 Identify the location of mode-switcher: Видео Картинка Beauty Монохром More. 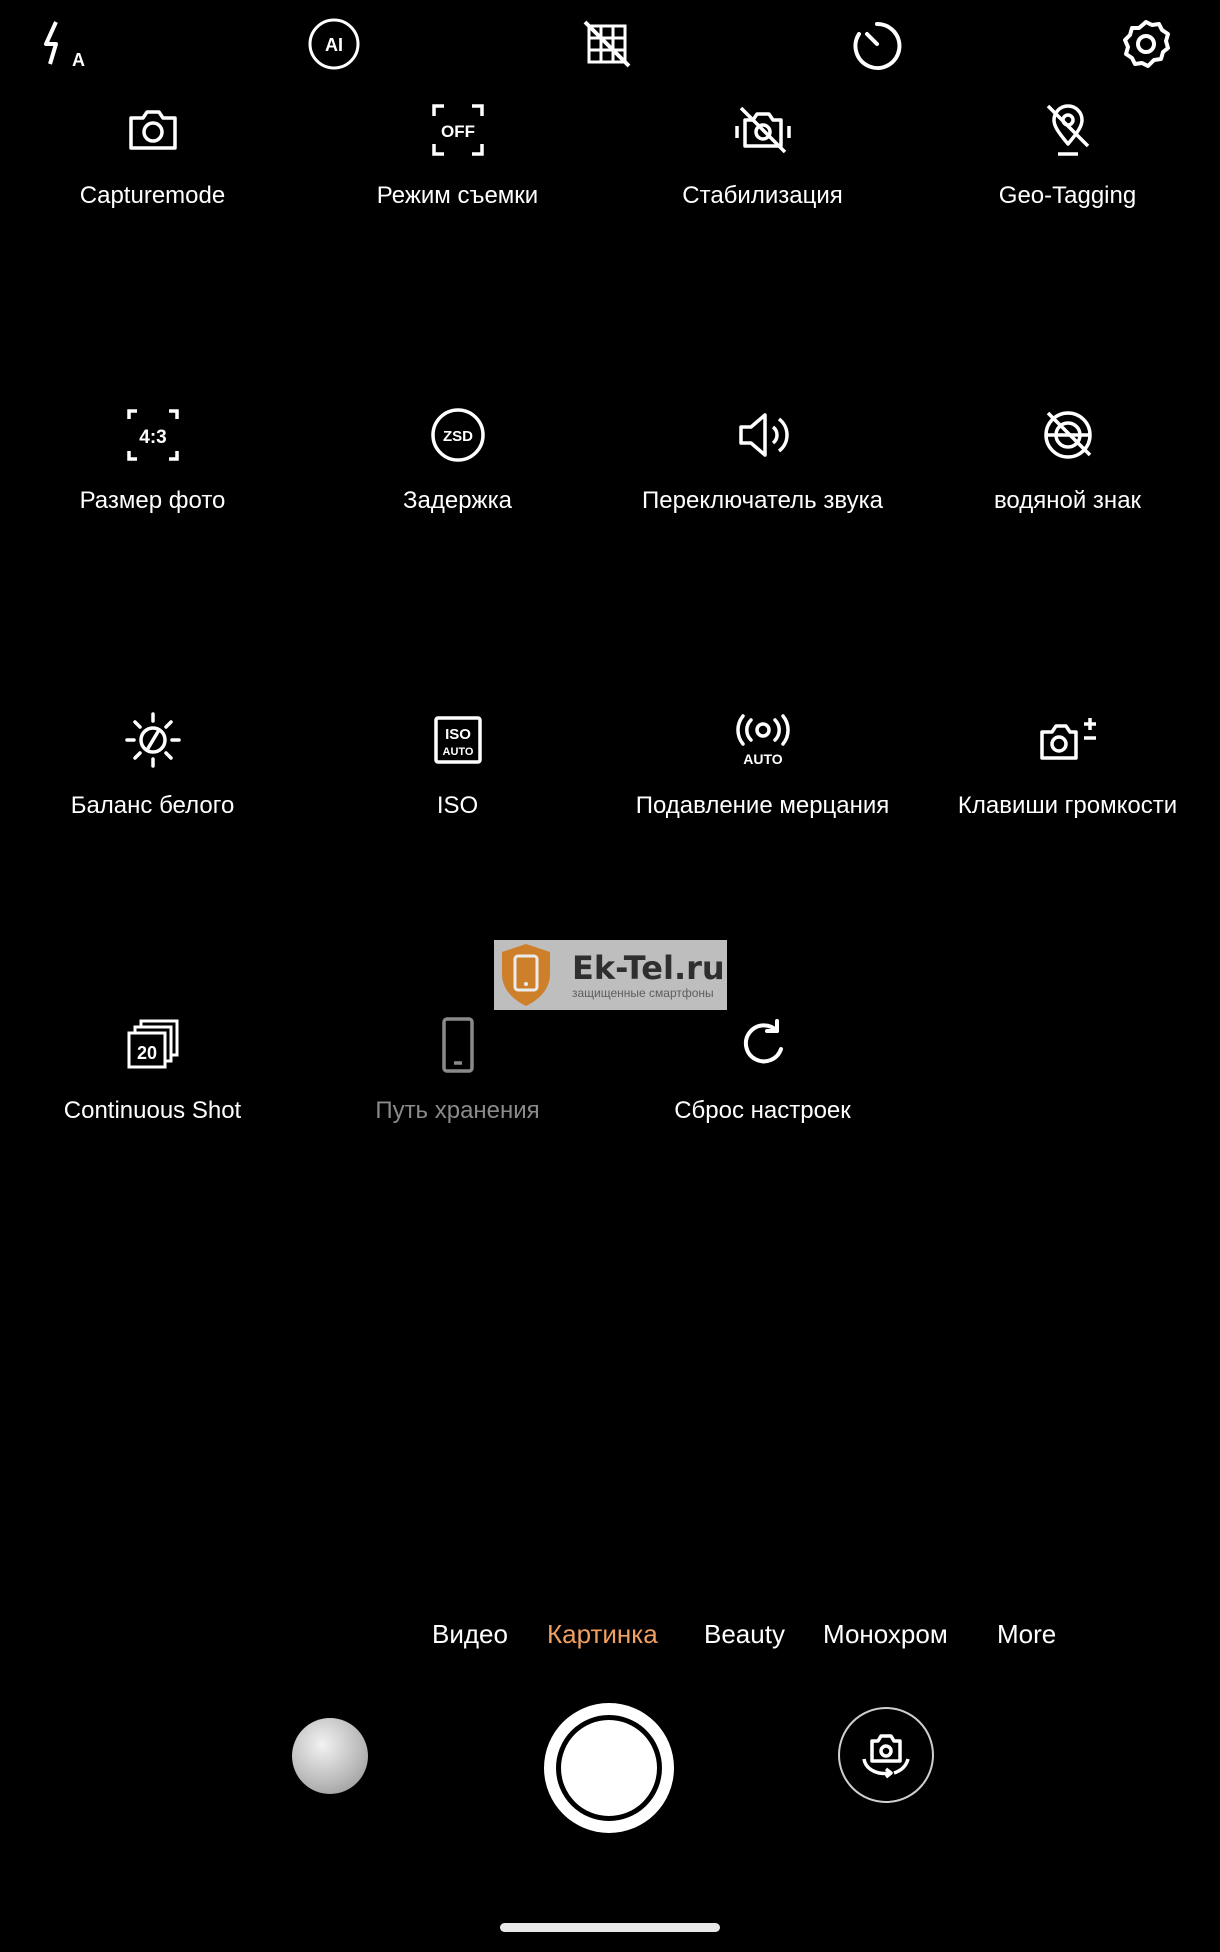
(610, 1636).